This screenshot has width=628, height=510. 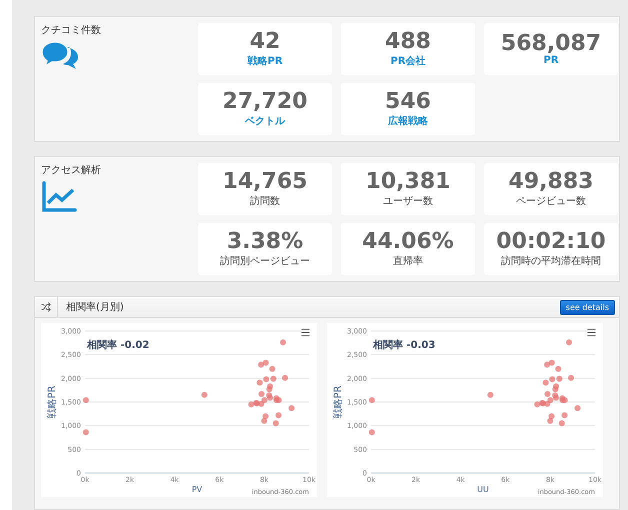 What do you see at coordinates (408, 201) in the screenshot?
I see `stat-label: ユーザー数` at bounding box center [408, 201].